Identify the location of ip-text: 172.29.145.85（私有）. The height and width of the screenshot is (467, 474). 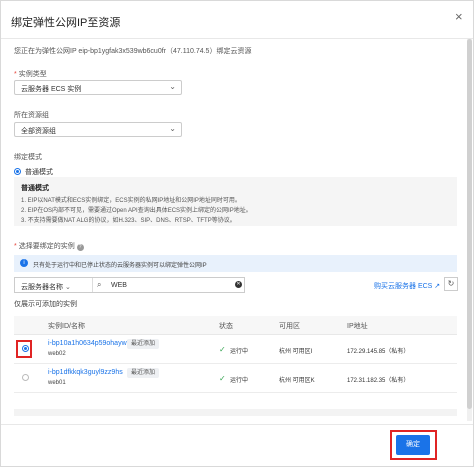
(378, 352).